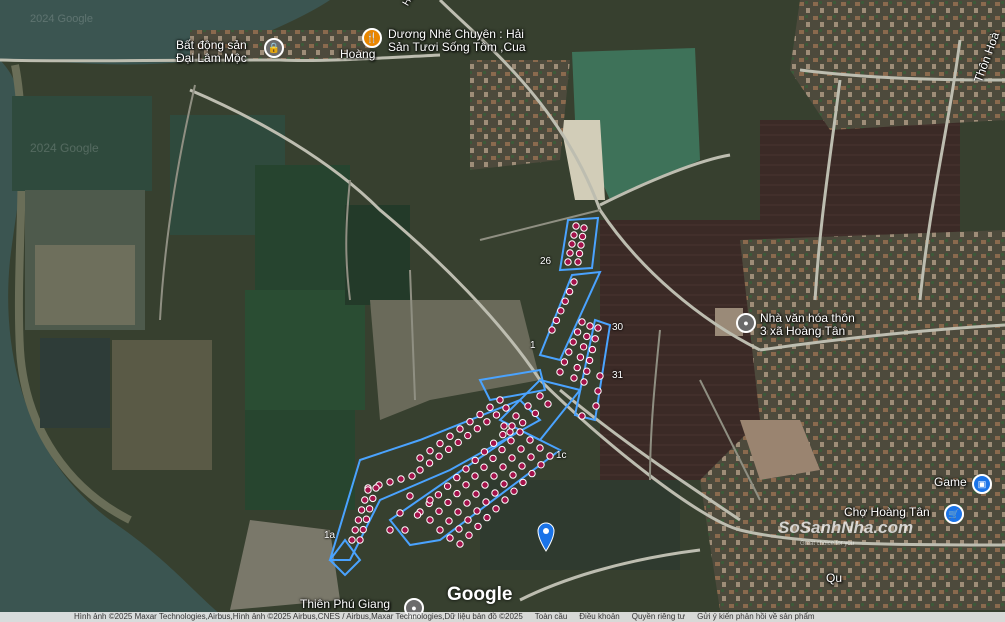 This screenshot has height=622, width=1005. Describe the element at coordinates (345, 604) in the screenshot. I see `label-thien-phu: Thiên Phú Giang` at that location.